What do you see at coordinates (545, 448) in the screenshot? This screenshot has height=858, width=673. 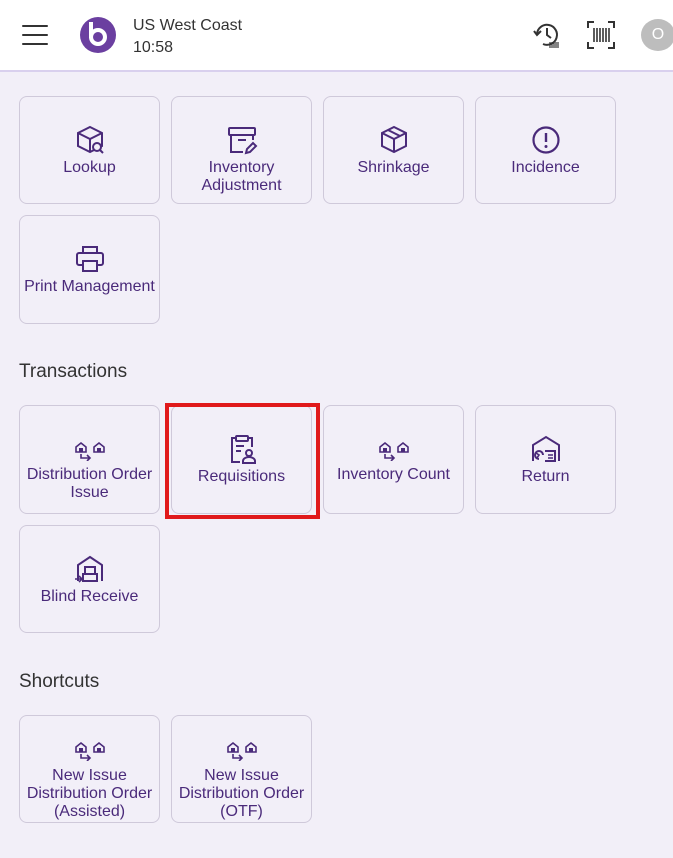 I see `warehouse-return-icon` at bounding box center [545, 448].